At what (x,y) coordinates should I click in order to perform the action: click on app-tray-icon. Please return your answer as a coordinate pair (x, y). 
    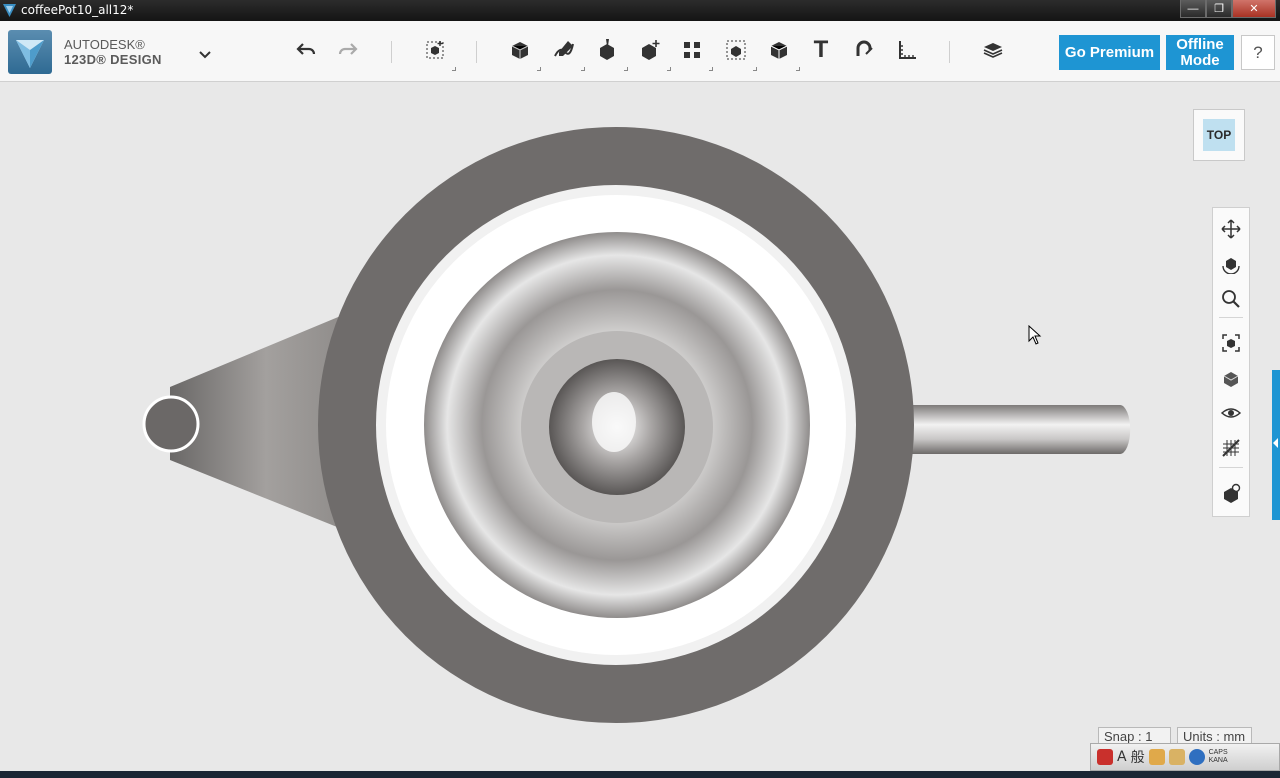
    Looking at the image, I should click on (1105, 757).